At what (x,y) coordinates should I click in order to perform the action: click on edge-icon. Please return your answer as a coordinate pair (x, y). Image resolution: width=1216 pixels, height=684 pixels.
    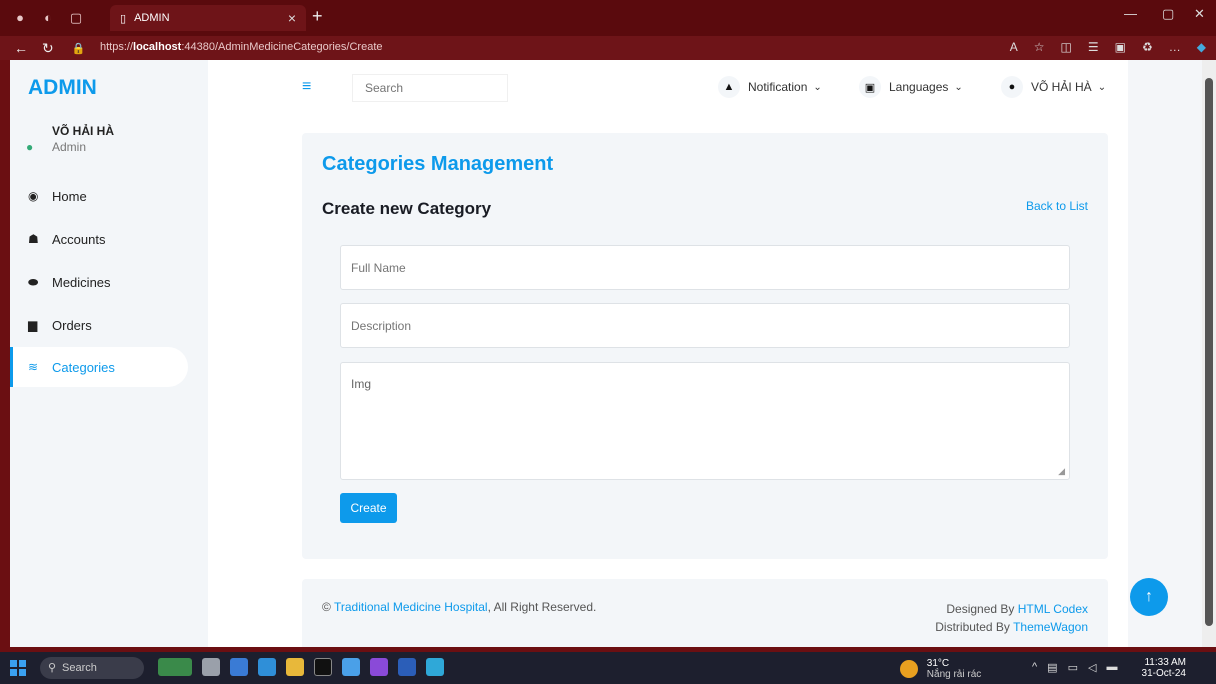
    Looking at the image, I should click on (435, 667).